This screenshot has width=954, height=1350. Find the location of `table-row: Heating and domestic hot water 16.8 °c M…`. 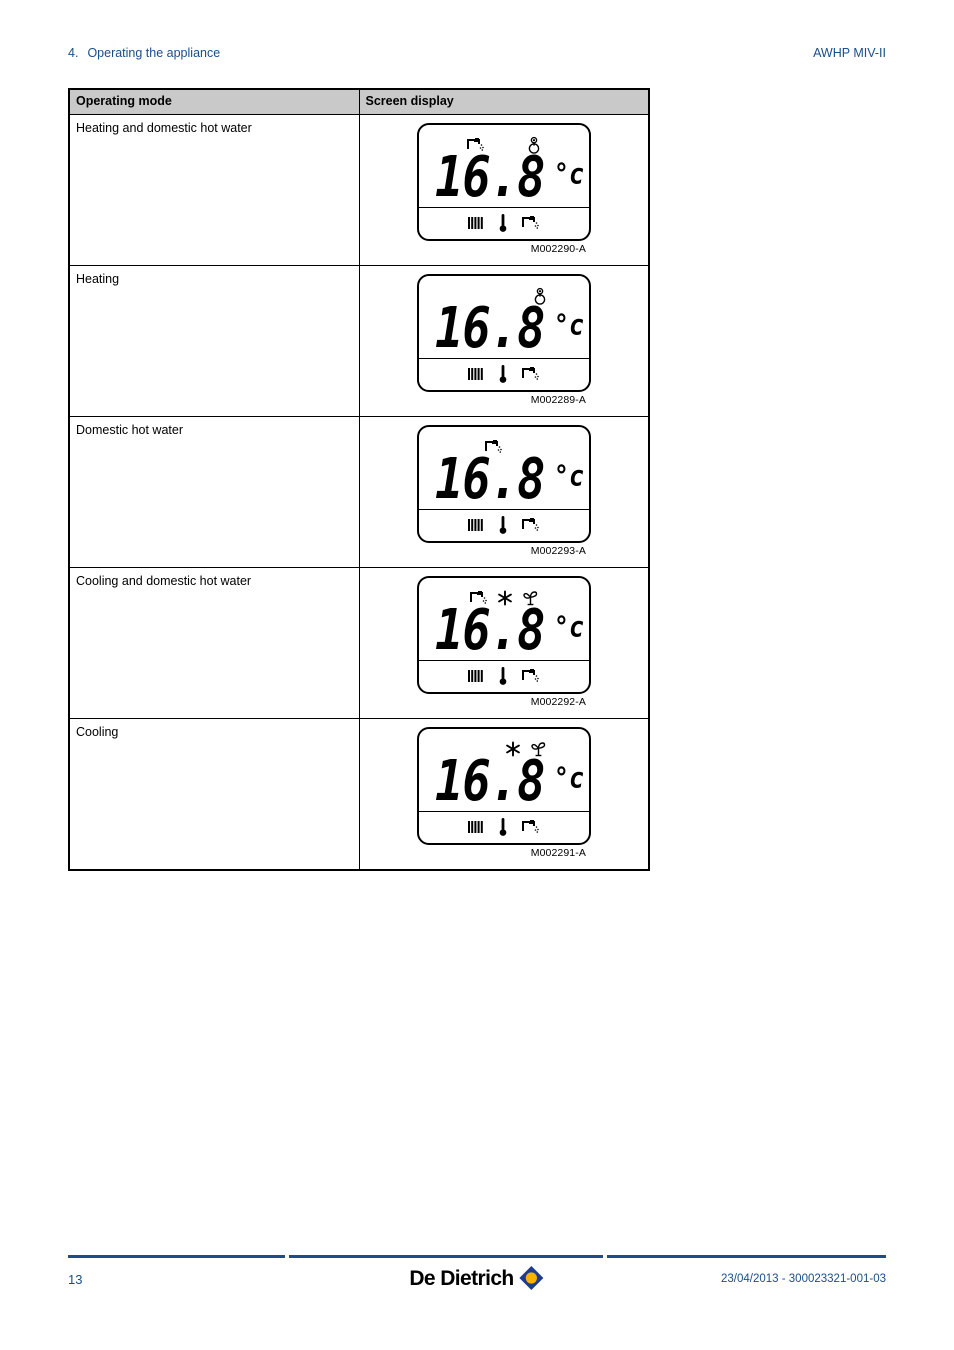

table-row: Heating and domestic hot water 16.8 °c M… is located at coordinates (359, 189).